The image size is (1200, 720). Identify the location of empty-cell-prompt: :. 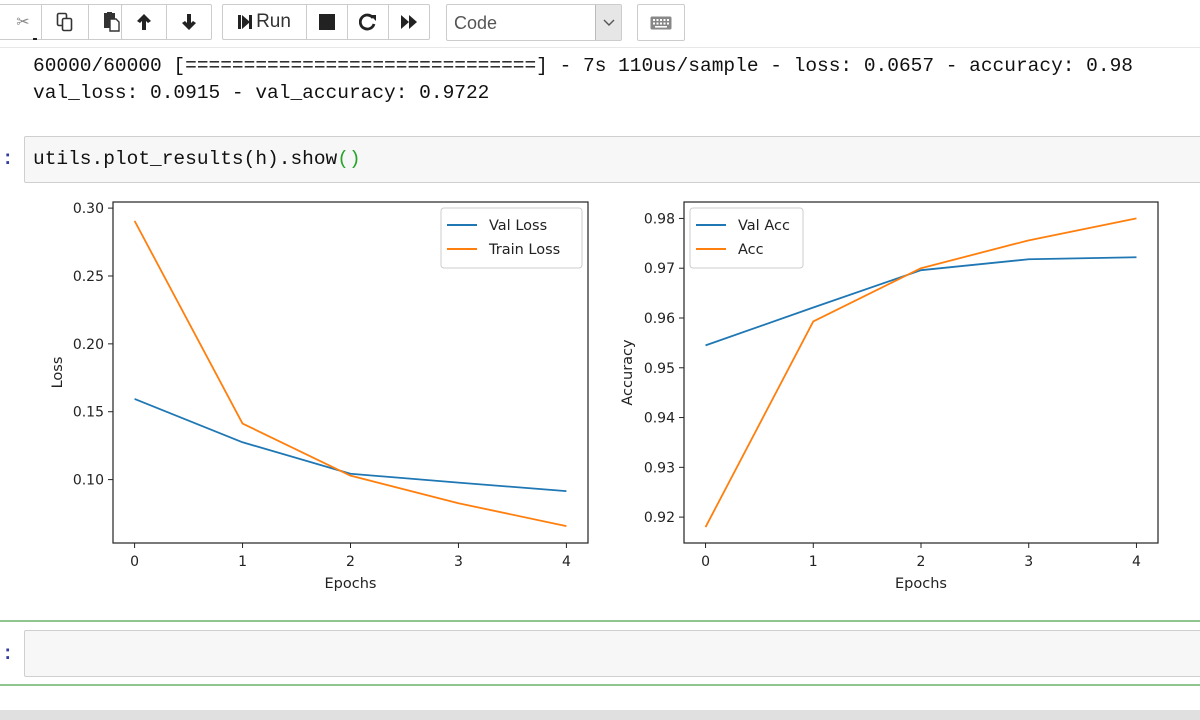
(8, 654).